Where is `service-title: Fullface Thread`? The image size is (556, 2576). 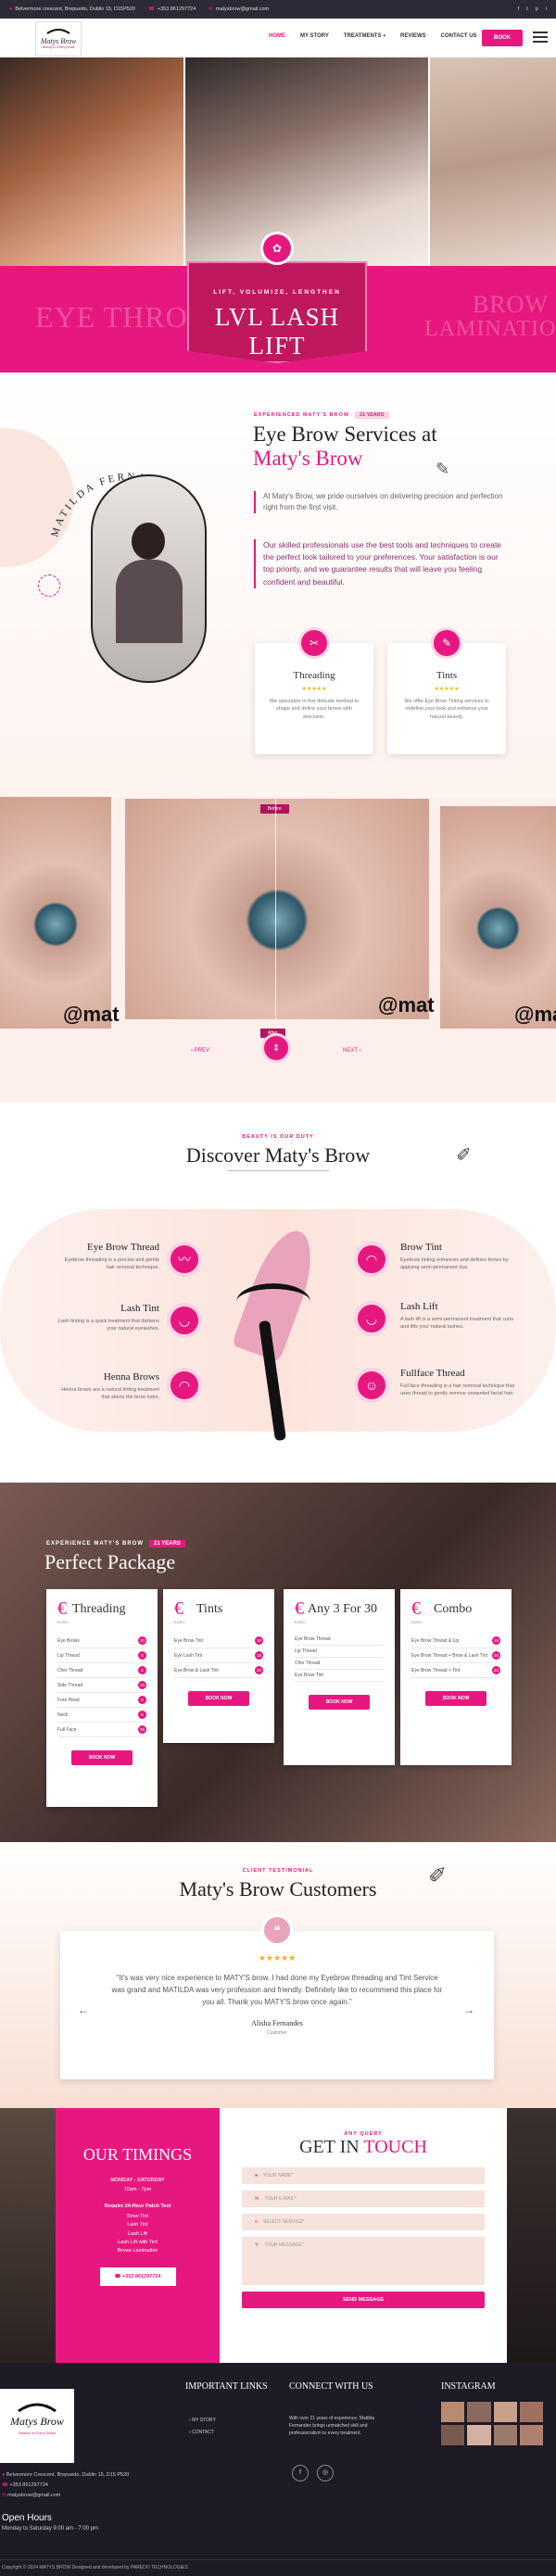
service-title: Fullface Thread is located at coordinates (432, 1373).